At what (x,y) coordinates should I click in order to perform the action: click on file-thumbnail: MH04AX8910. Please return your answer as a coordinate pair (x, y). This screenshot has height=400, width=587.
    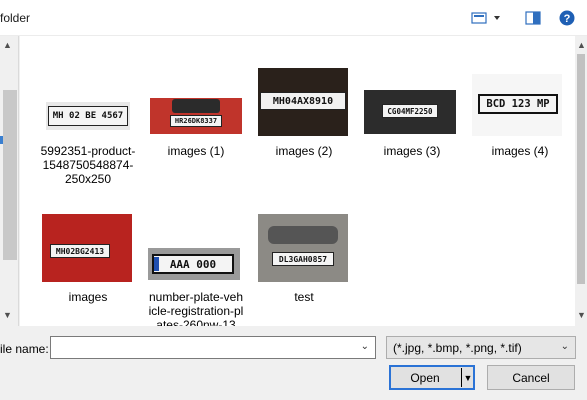
    Looking at the image, I should click on (304, 104).